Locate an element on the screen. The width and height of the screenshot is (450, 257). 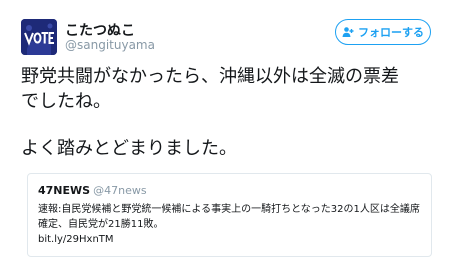
author-display-name: こたつぬこ is located at coordinates (100, 30).